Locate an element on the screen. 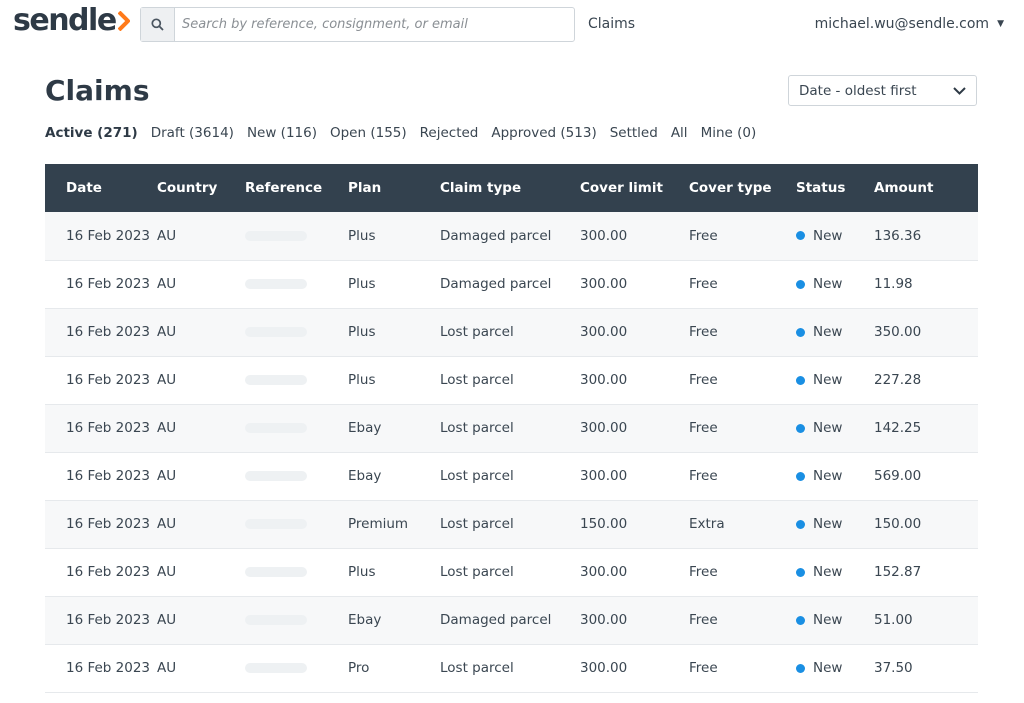  filter-tab: Settled is located at coordinates (634, 133).